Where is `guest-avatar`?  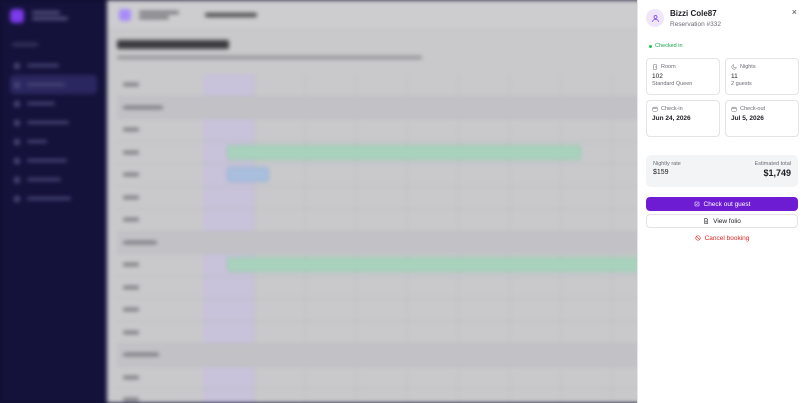 guest-avatar is located at coordinates (655, 18).